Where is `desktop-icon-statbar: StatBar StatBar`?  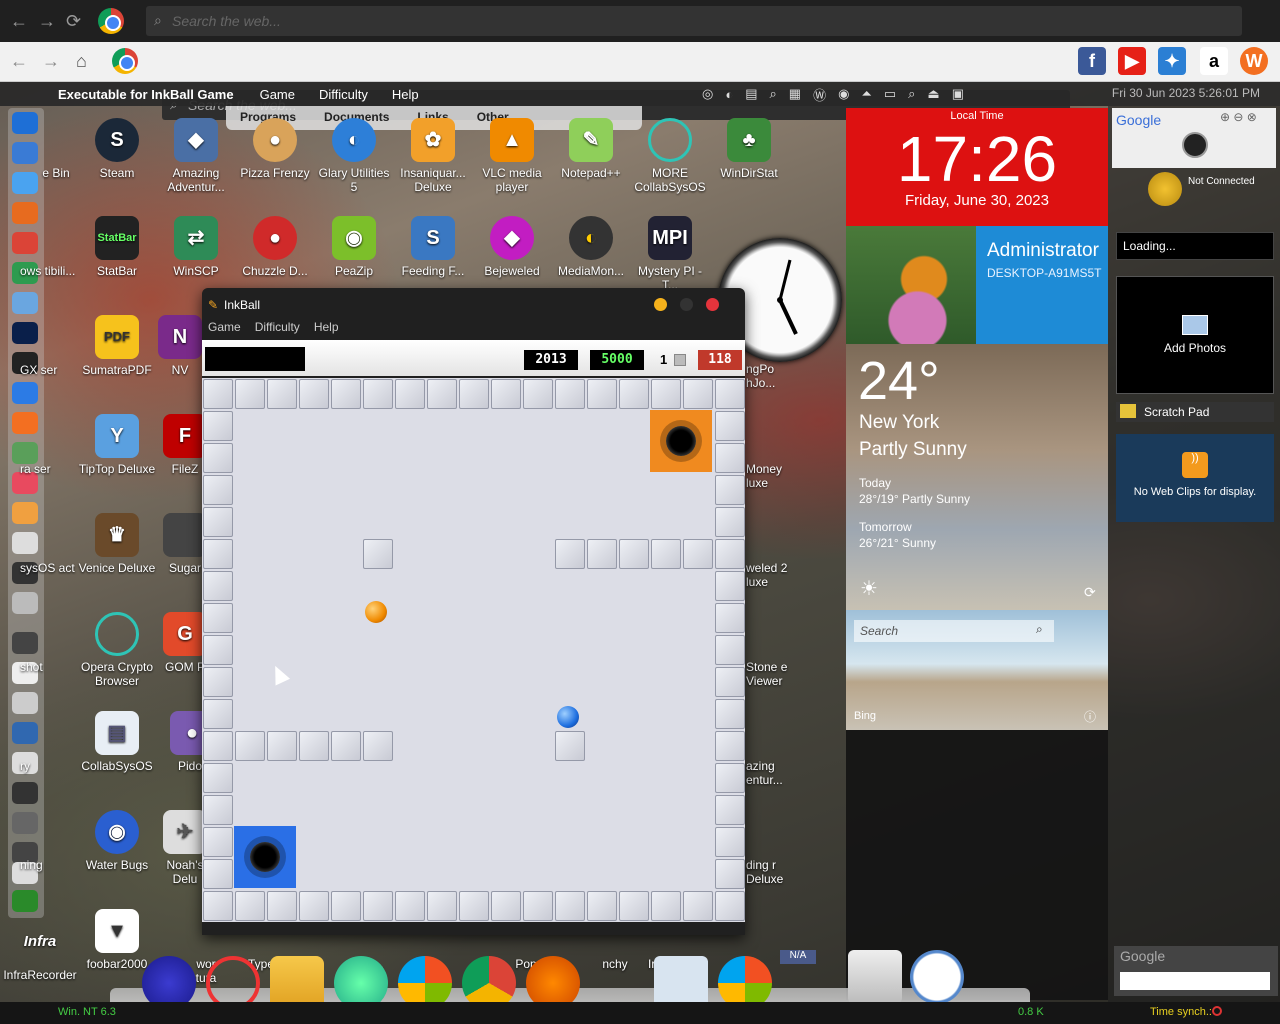
desktop-icon-statbar: StatBar StatBar is located at coordinates (117, 247).